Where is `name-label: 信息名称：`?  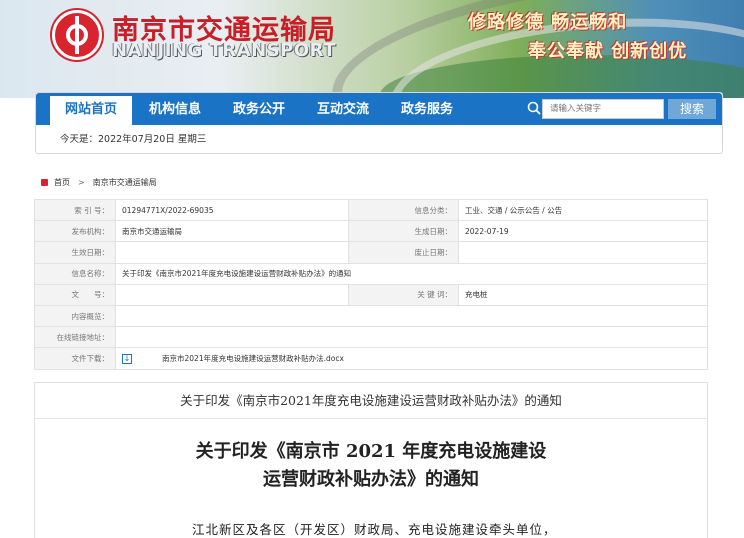 name-label: 信息名称： is located at coordinates (75, 273).